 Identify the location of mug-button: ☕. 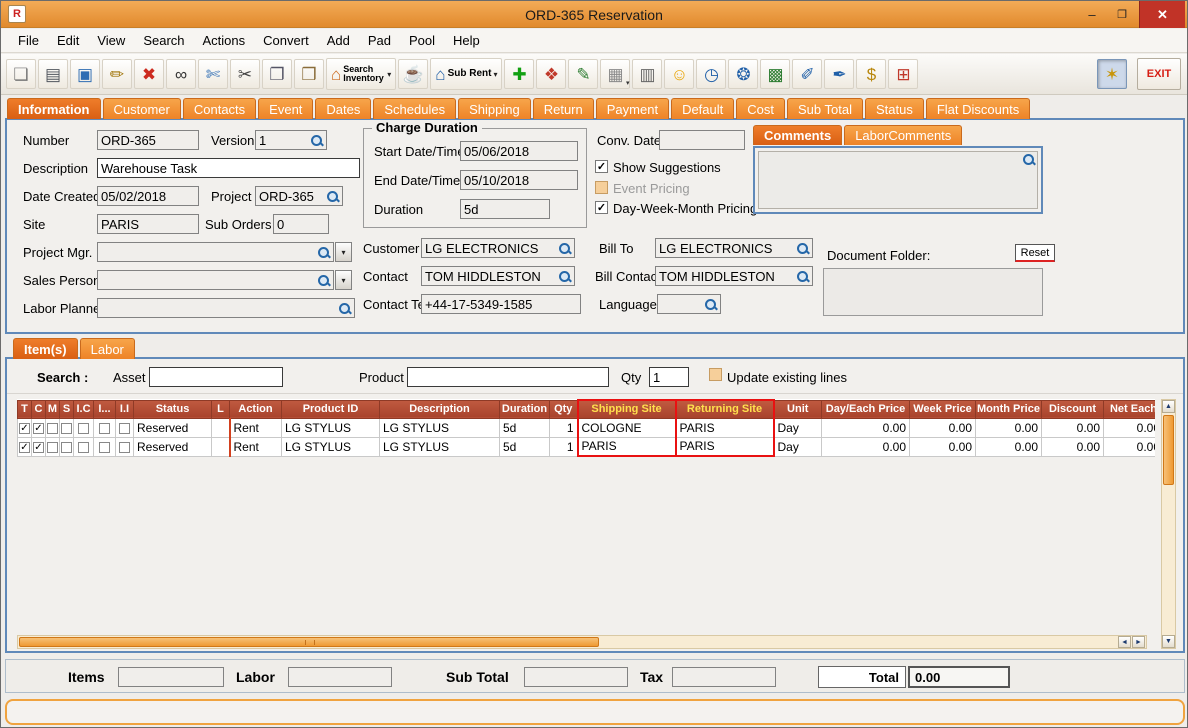
(413, 74).